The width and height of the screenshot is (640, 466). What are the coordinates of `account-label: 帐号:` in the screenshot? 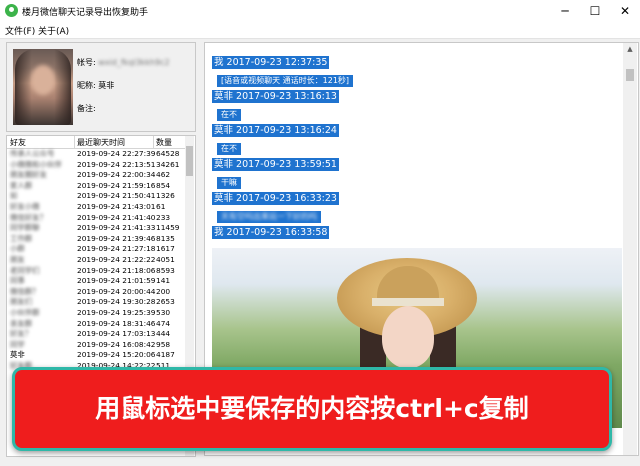 It's located at (86, 62).